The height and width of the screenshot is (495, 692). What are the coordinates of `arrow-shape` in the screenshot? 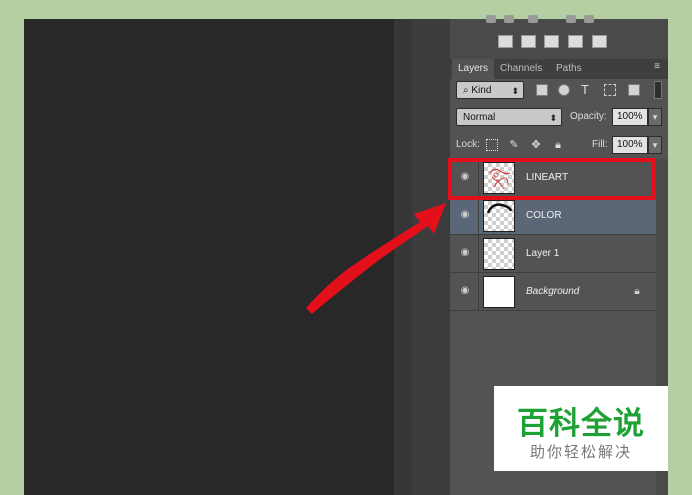 It's located at (376, 258).